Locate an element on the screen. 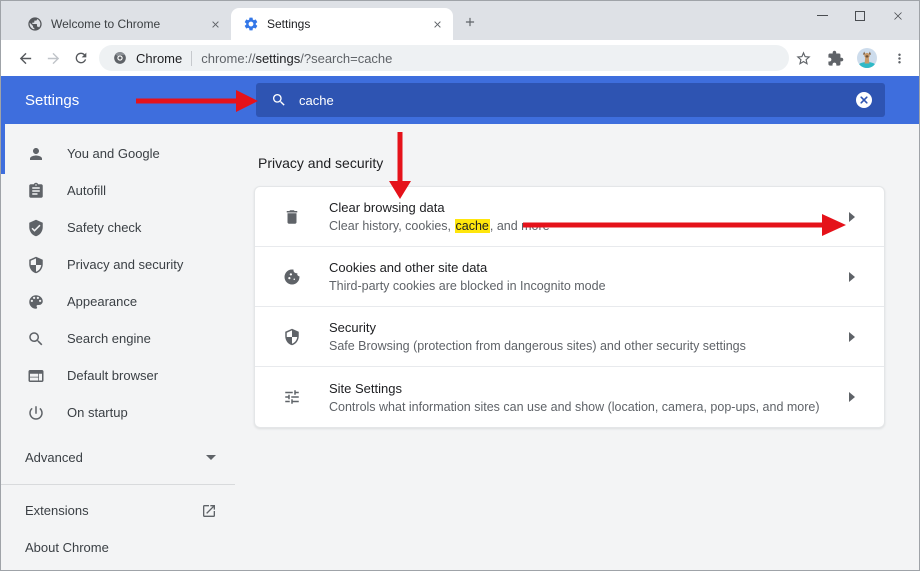  url-divider is located at coordinates (192, 58).